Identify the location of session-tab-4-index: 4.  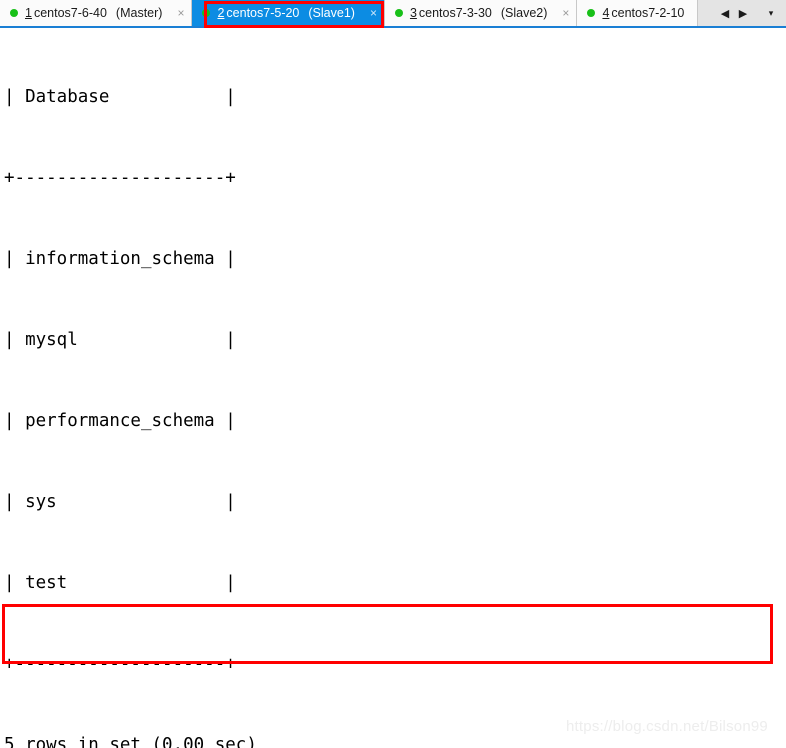
(606, 13).